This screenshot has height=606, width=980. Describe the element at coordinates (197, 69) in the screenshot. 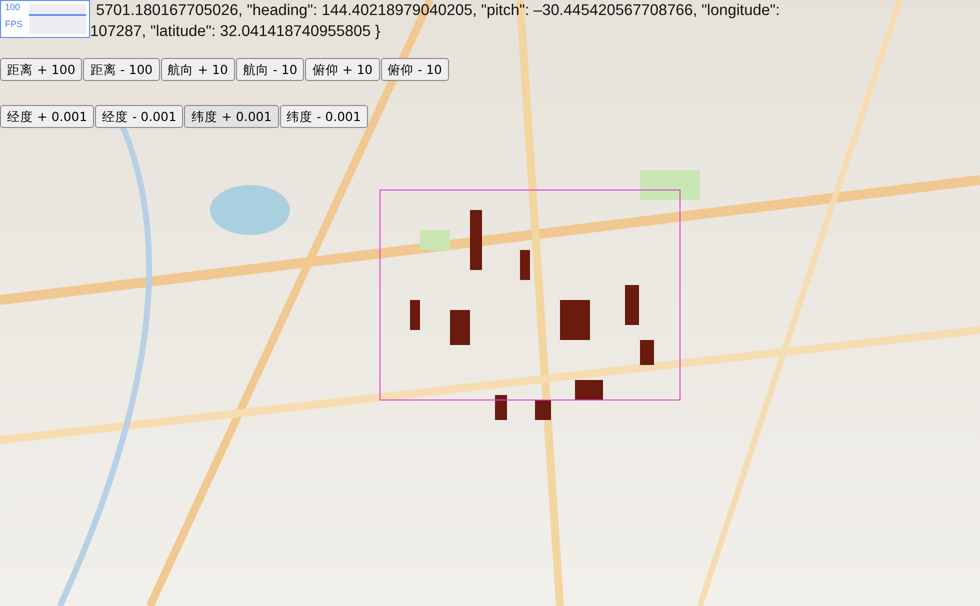

I see `camera-control-button: 航向 + 10` at that location.